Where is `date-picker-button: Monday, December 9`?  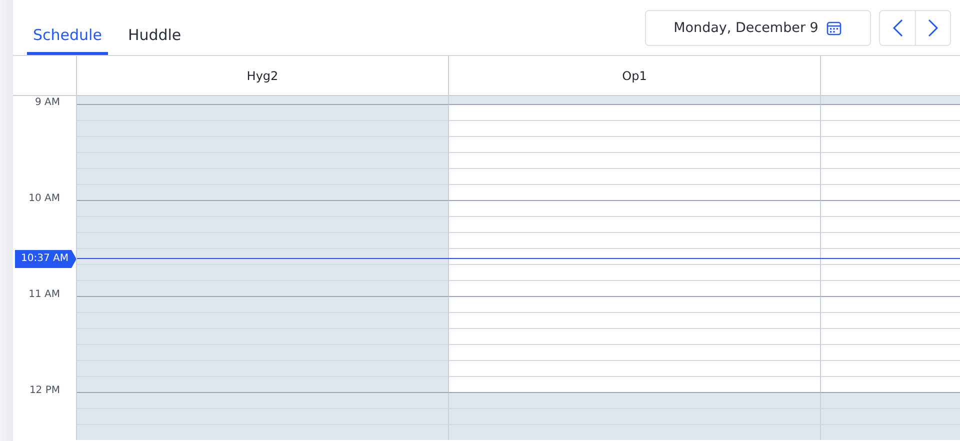
date-picker-button: Monday, December 9 is located at coordinates (758, 28).